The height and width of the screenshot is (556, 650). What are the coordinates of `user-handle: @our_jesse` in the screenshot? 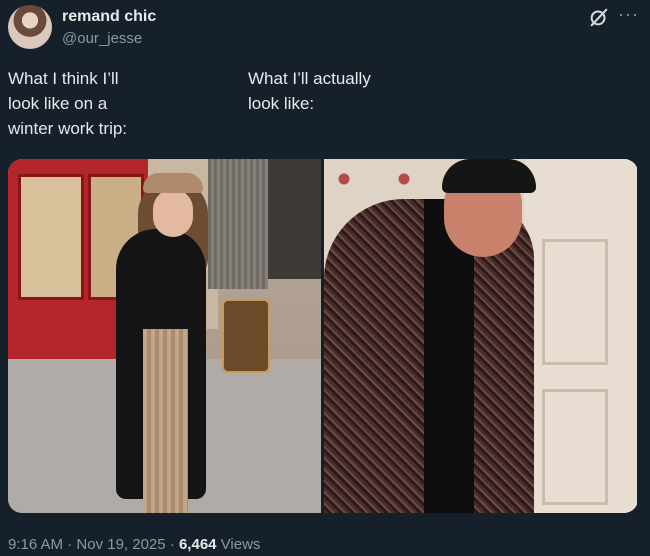 It's located at (102, 38).